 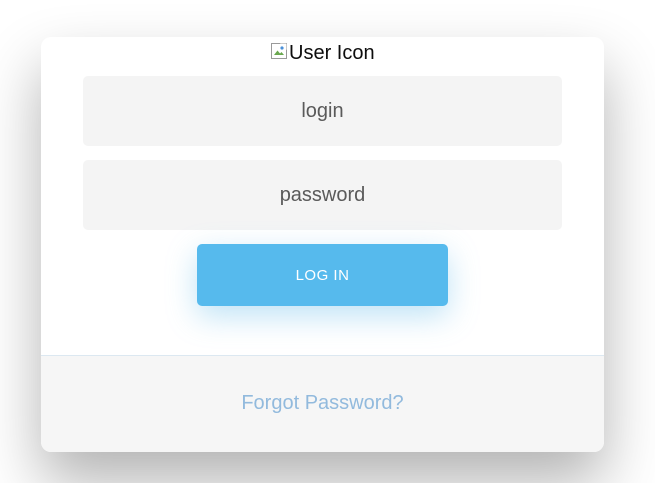 What do you see at coordinates (322, 111) in the screenshot?
I see `login-input` at bounding box center [322, 111].